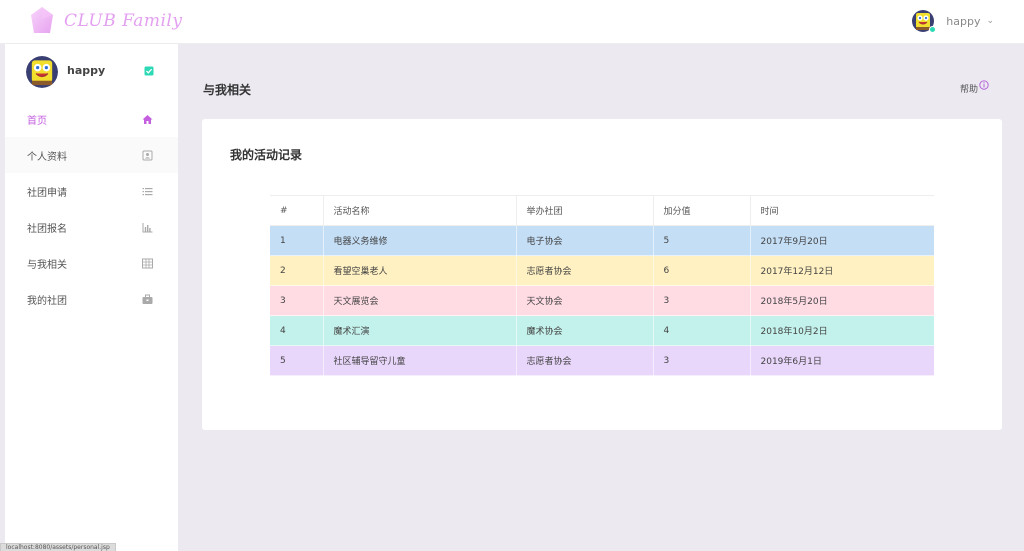  I want to click on sidebar-item-my-clubs: 我的社团, so click(91, 299).